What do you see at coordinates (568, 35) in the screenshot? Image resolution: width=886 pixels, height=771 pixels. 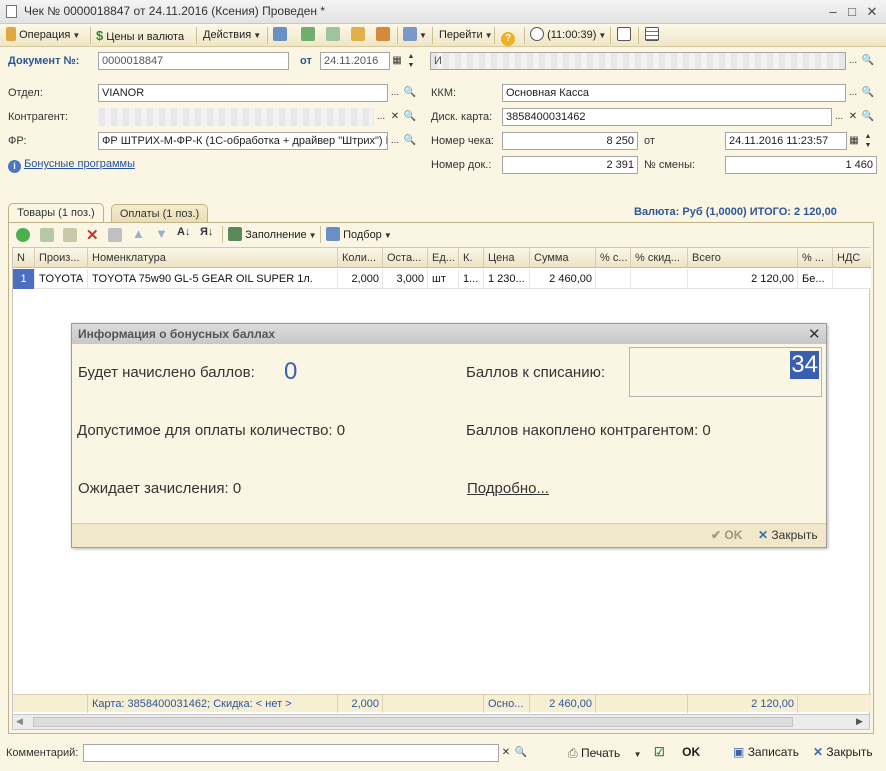 I see `time-button: (11:00:39) ▼` at bounding box center [568, 35].